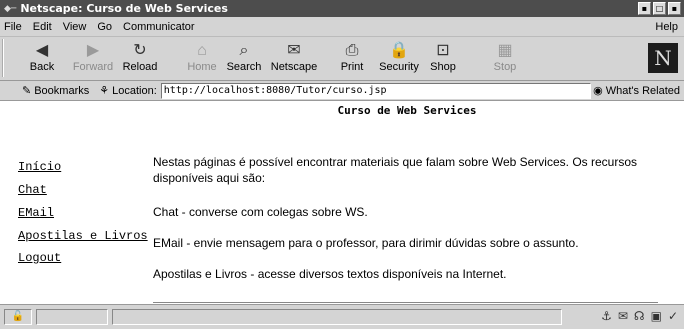 The image size is (684, 329). I want to click on menu-go: Go, so click(104, 27).